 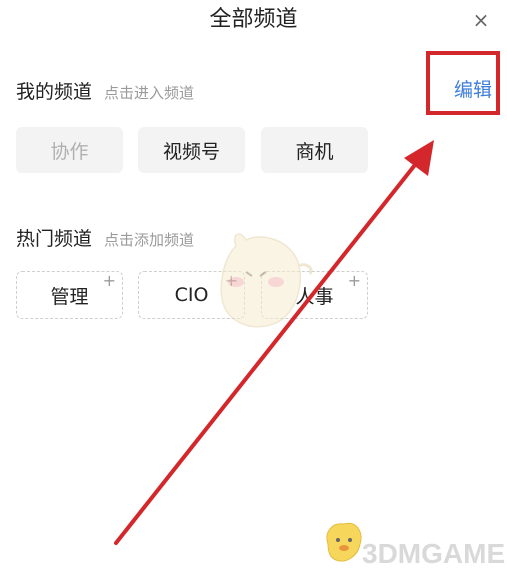 I want to click on channel-chip-label: 管理, so click(x=69, y=296).